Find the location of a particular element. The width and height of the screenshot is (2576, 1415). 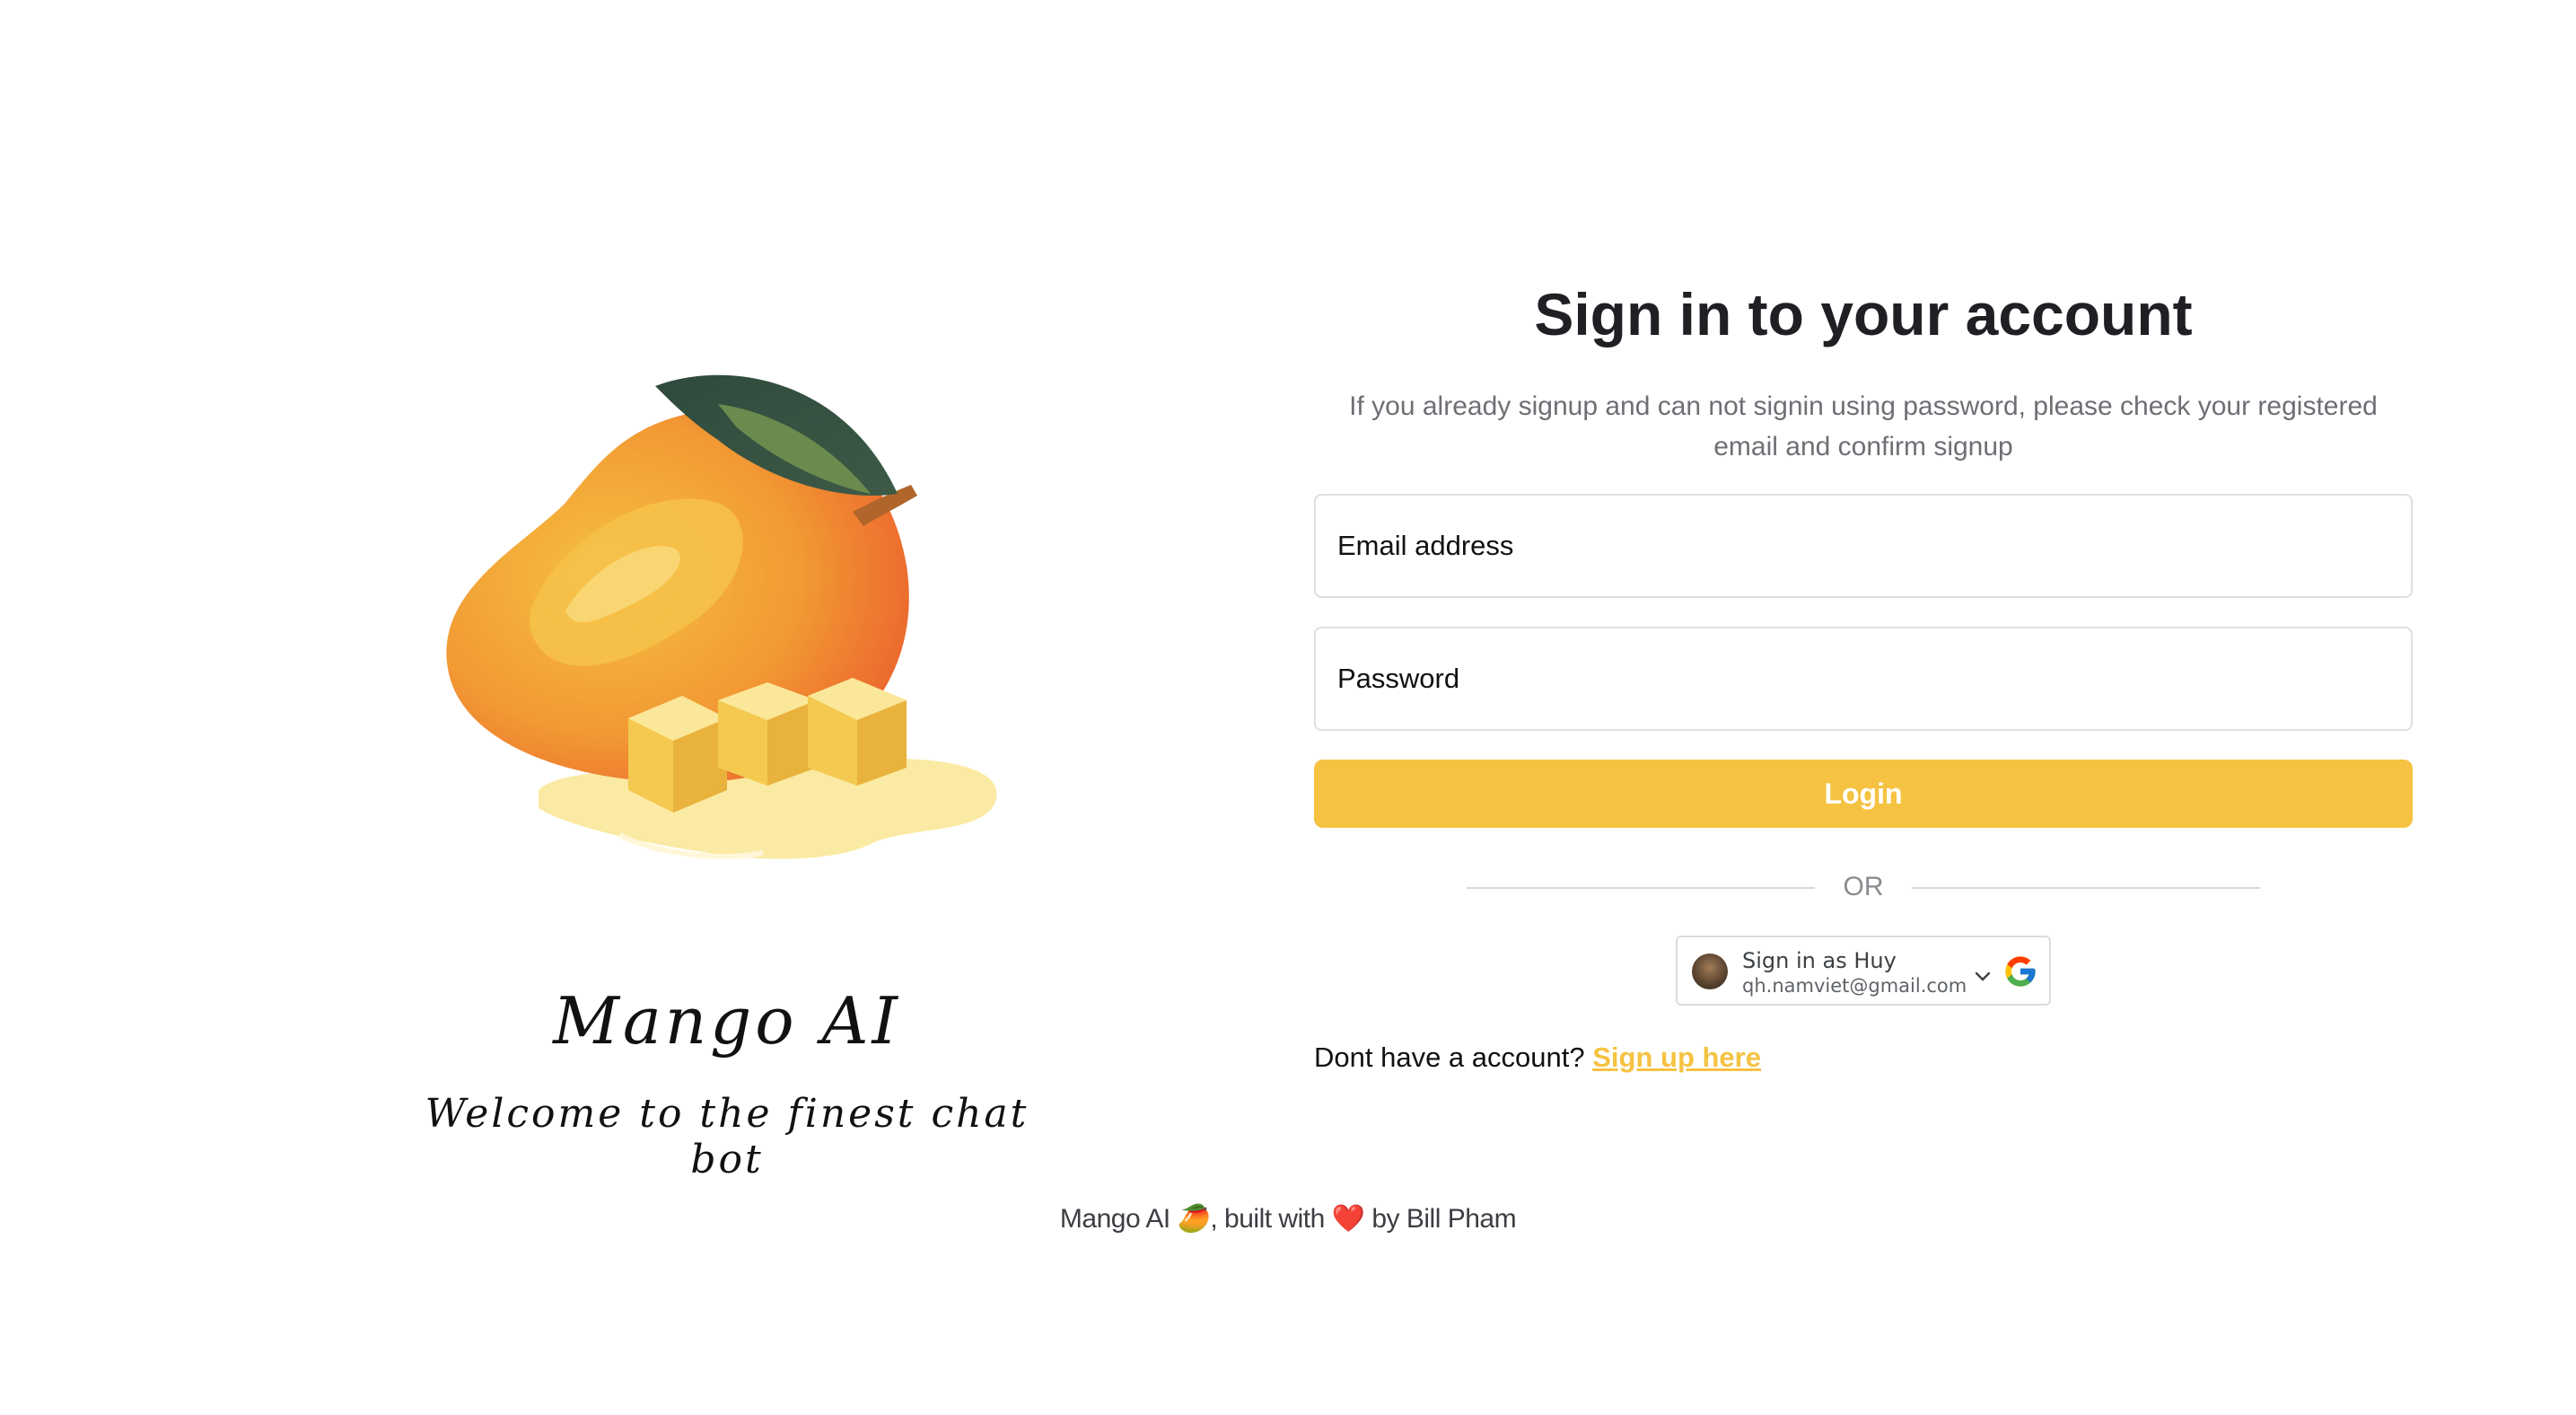

password-field is located at coordinates (1863, 679).